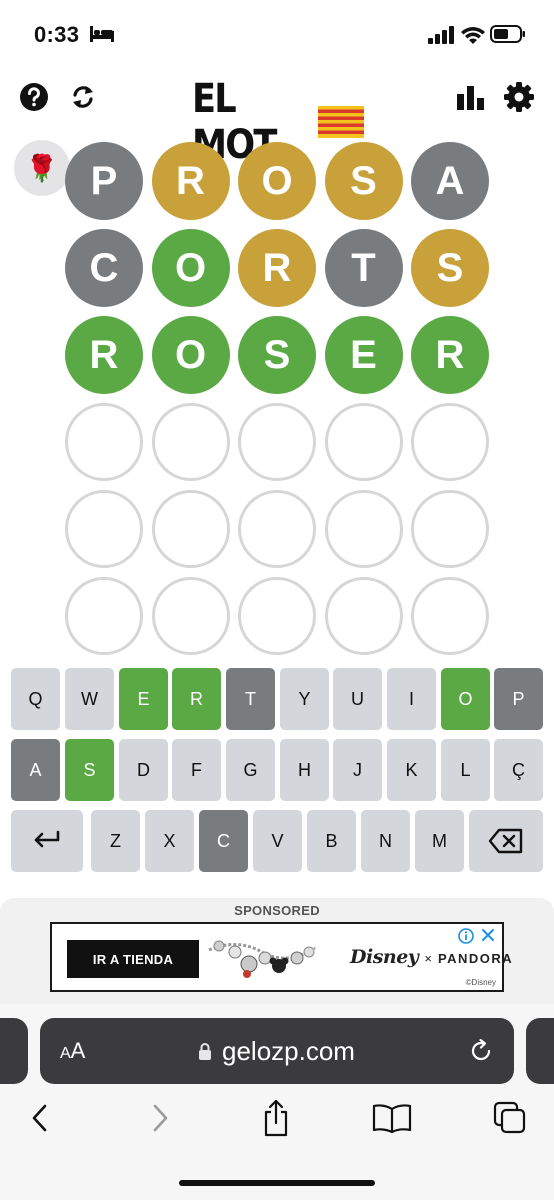  I want to click on board-tile: A, so click(450, 181).